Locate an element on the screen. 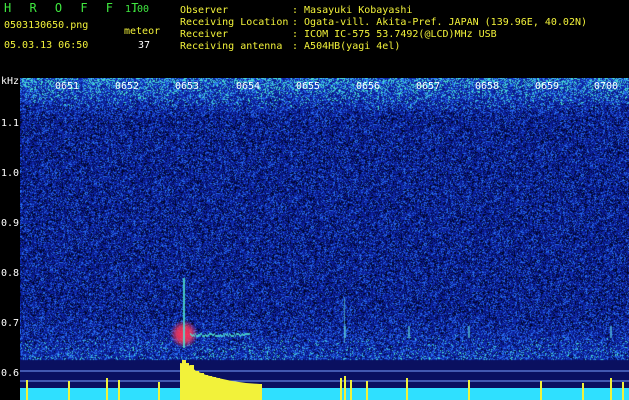  time-tick-label: 0656 is located at coordinates (368, 86).